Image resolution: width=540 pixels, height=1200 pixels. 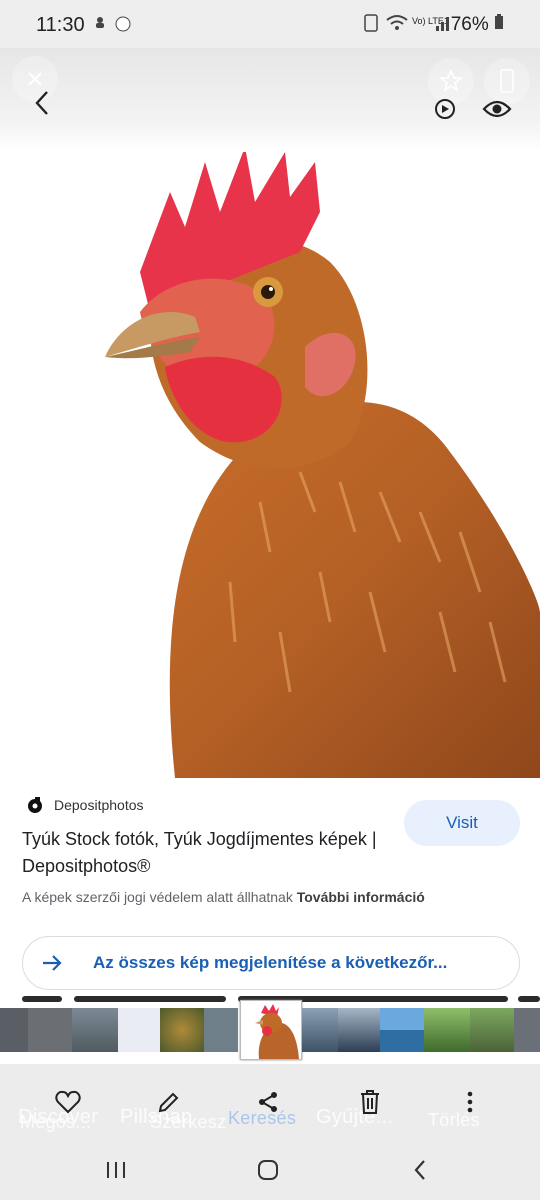 I want to click on source-row: Depositphotos, so click(x=85, y=805).